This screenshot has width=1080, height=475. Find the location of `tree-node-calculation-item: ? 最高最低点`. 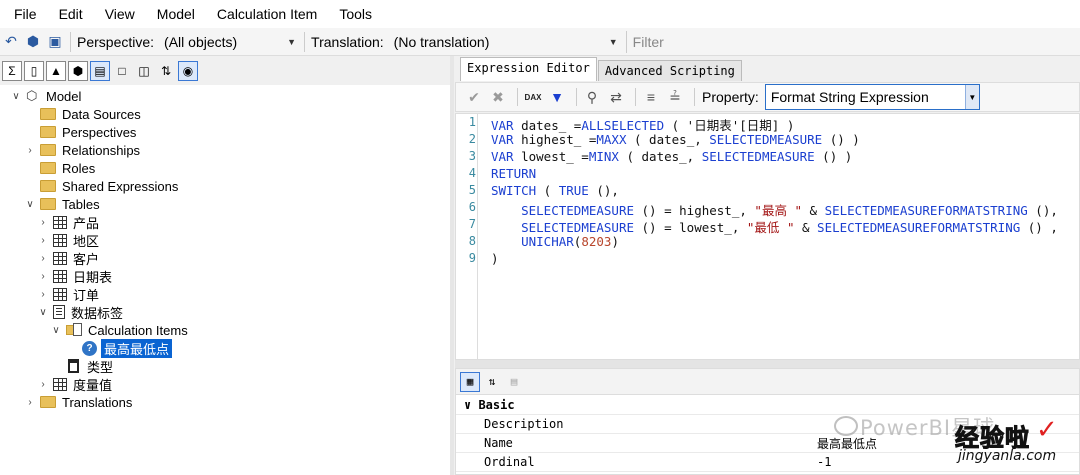

tree-node-calculation-item: ? 最高最低点 is located at coordinates (127, 348).